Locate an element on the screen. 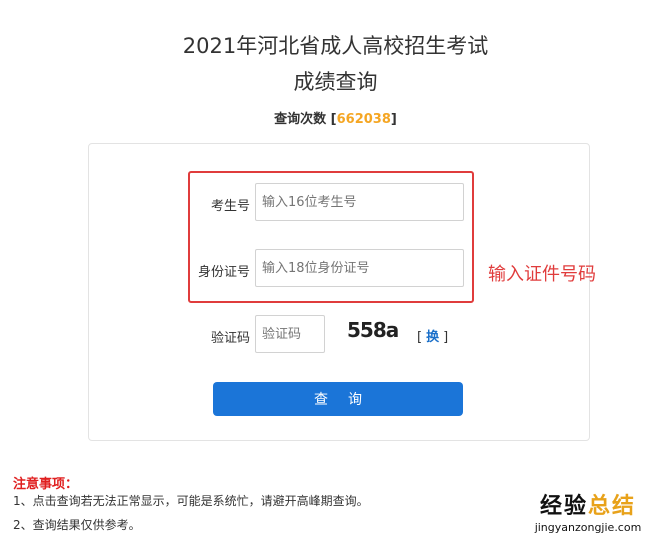 This screenshot has height=541, width=671. query-count-label: 查询次数 is located at coordinates (300, 119).